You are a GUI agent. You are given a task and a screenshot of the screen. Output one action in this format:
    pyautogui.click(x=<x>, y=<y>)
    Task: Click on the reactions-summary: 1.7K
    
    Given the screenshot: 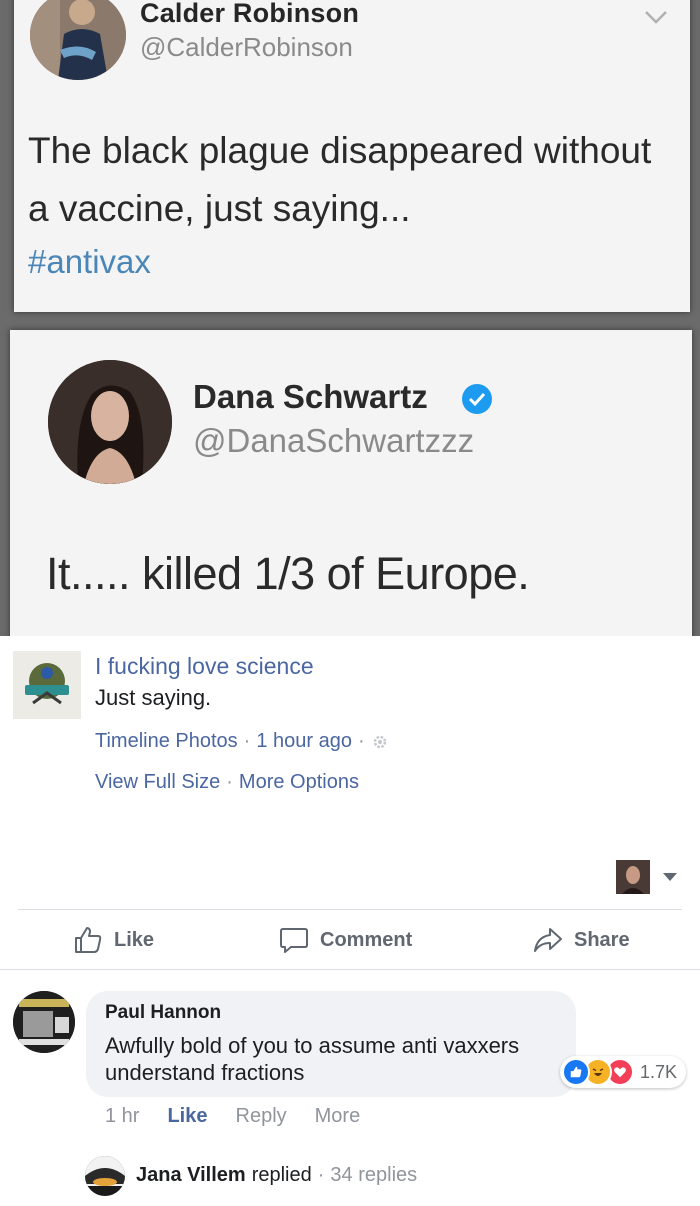 What is the action you would take?
    pyautogui.click(x=623, y=1072)
    